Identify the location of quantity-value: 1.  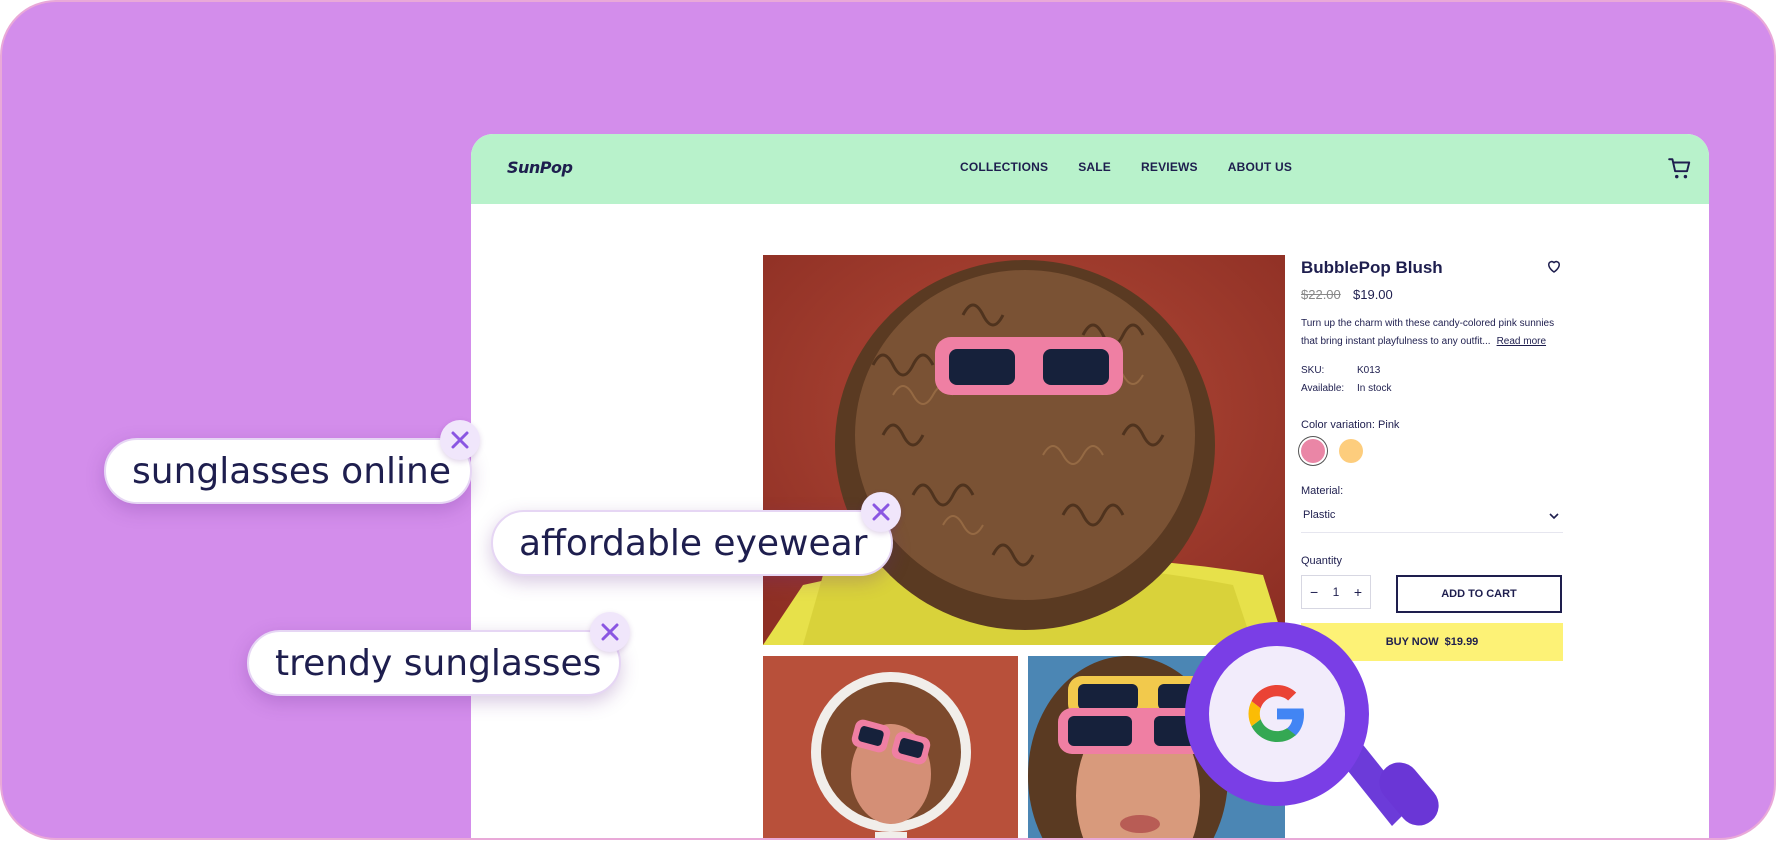
(1336, 592).